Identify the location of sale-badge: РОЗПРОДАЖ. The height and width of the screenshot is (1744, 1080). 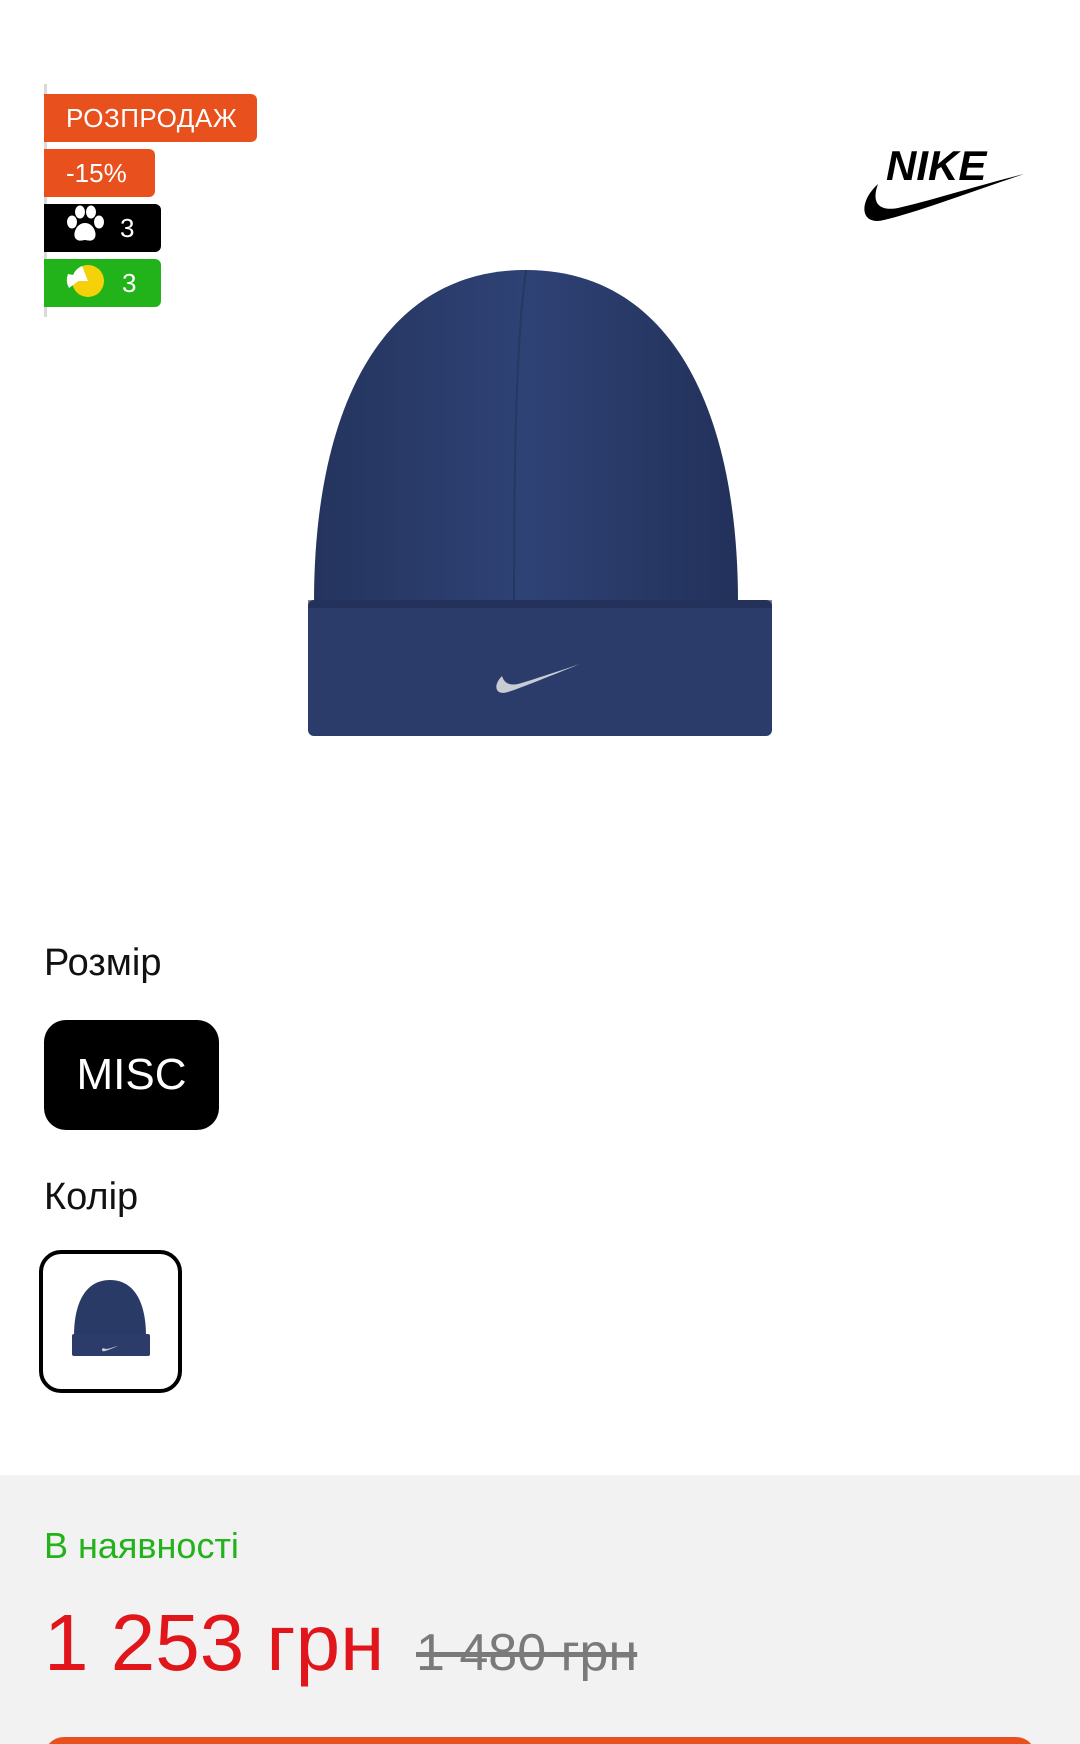
(150, 118).